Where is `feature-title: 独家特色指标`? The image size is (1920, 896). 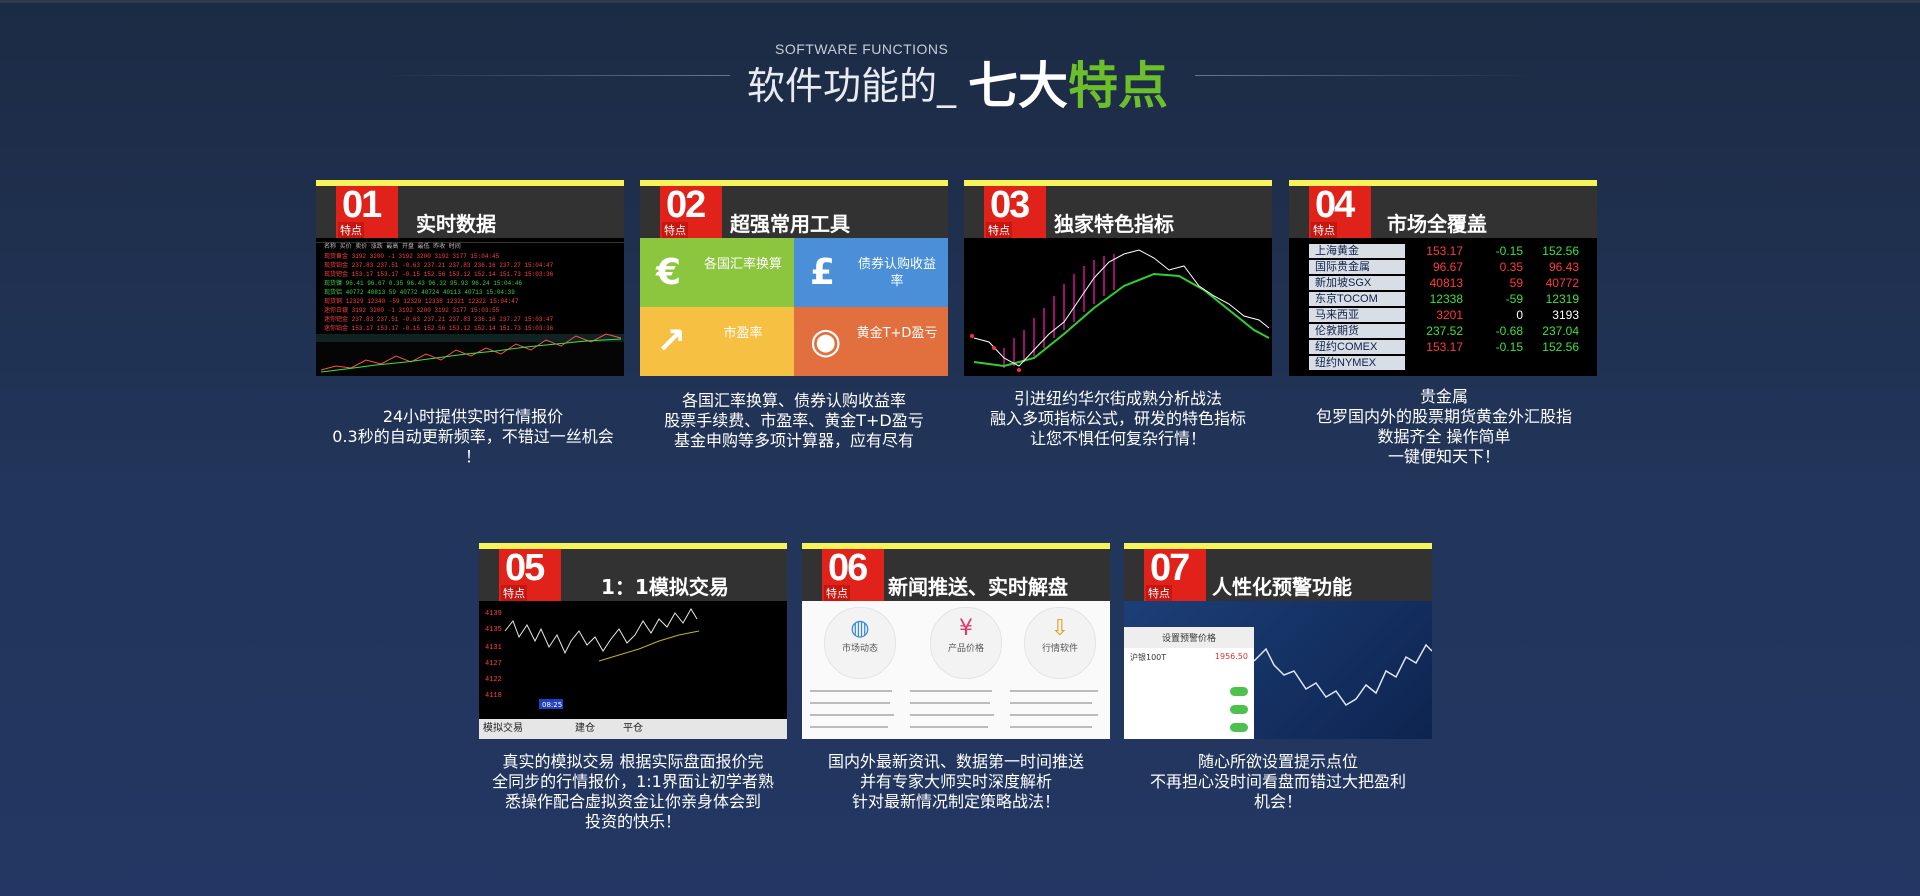
feature-title: 独家特色指标 is located at coordinates (1114, 224).